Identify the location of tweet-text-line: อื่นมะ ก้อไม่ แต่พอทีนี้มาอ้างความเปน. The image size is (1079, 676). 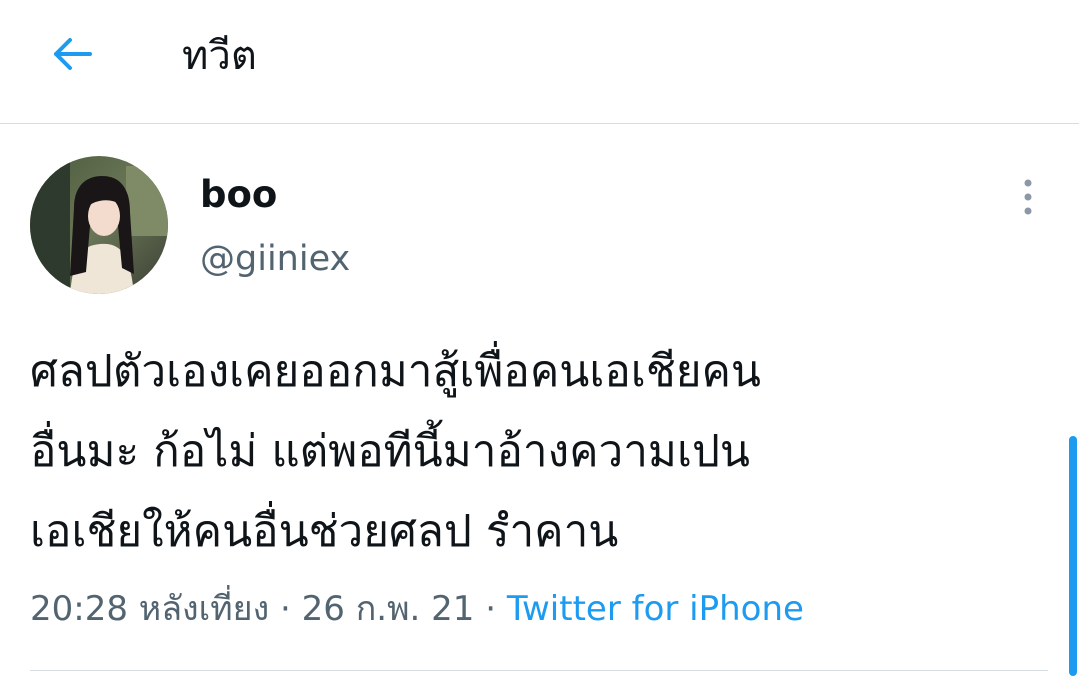
(390, 451).